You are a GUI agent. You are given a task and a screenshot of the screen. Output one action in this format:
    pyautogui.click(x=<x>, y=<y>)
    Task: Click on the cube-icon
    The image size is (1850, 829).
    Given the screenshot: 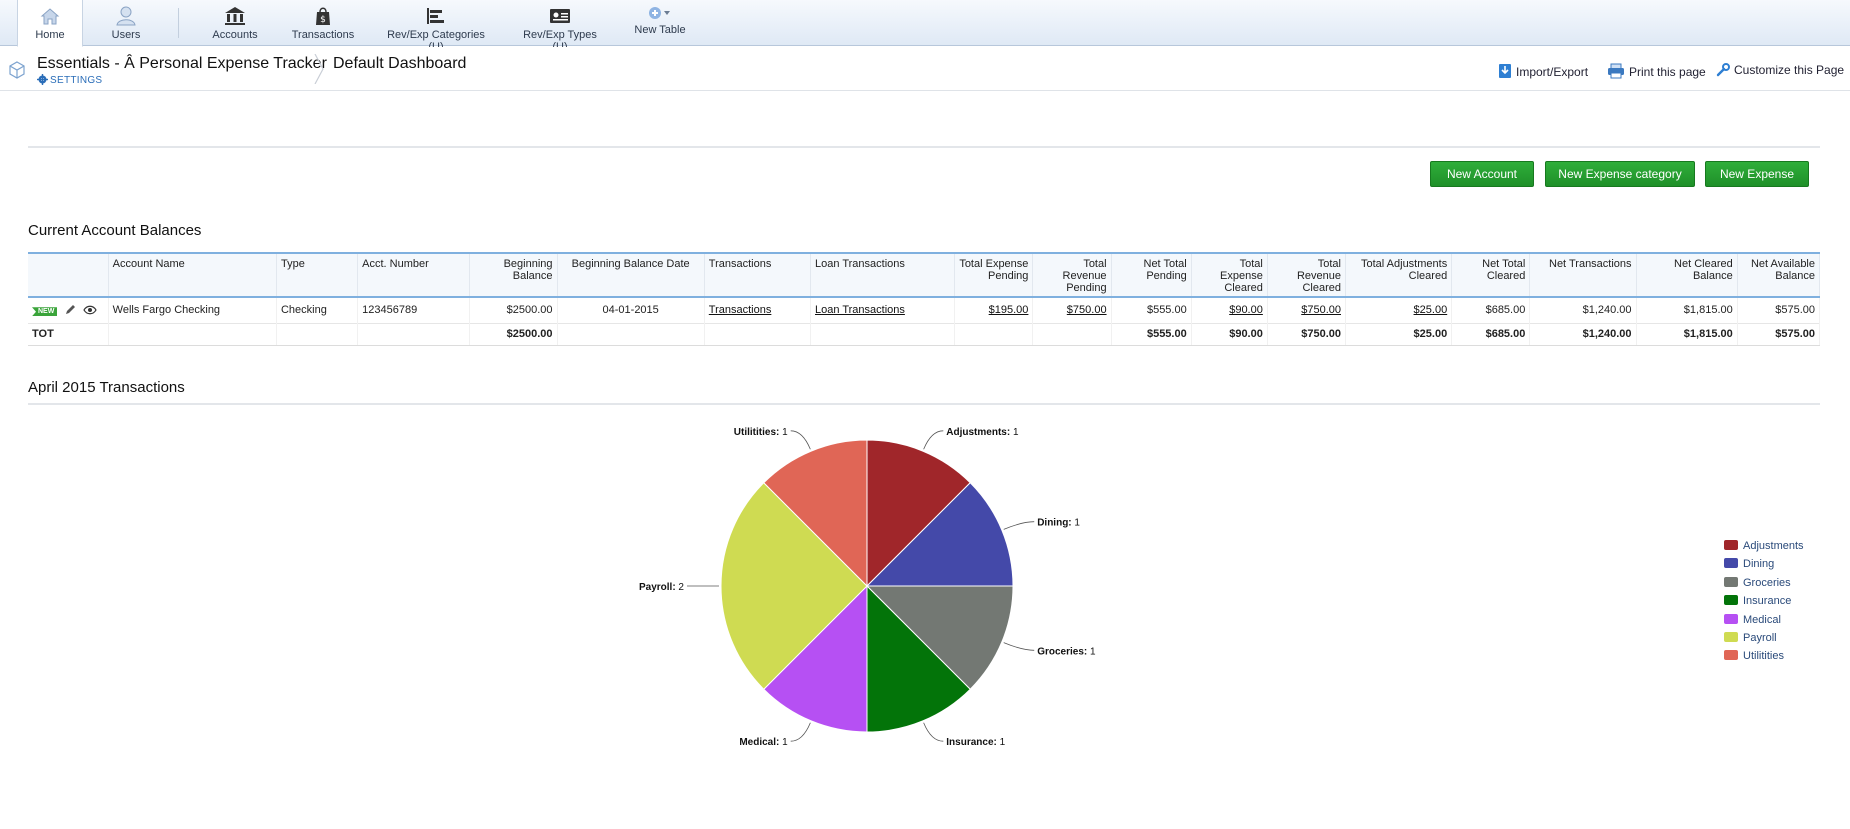 What is the action you would take?
    pyautogui.click(x=17, y=70)
    